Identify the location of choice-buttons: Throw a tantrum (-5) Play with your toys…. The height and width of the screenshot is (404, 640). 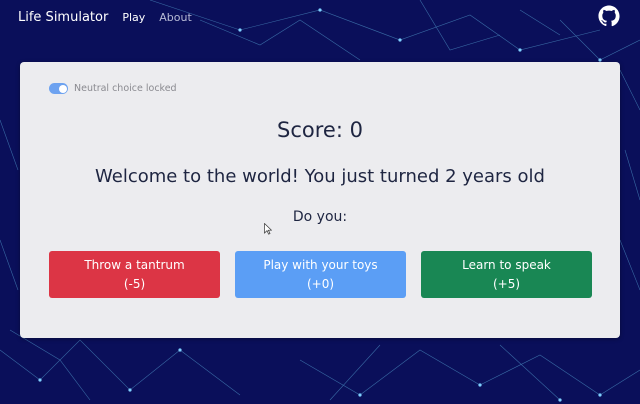
(321, 275).